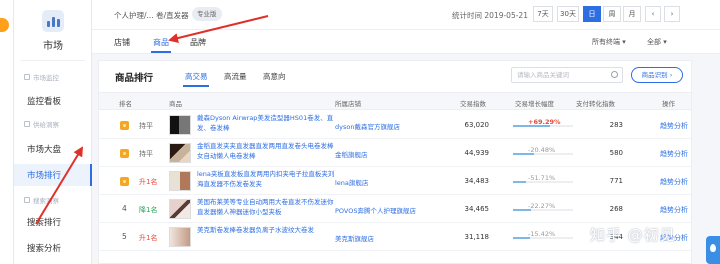 The image size is (720, 264). I want to click on col-shop: 所属店铺, so click(348, 104).